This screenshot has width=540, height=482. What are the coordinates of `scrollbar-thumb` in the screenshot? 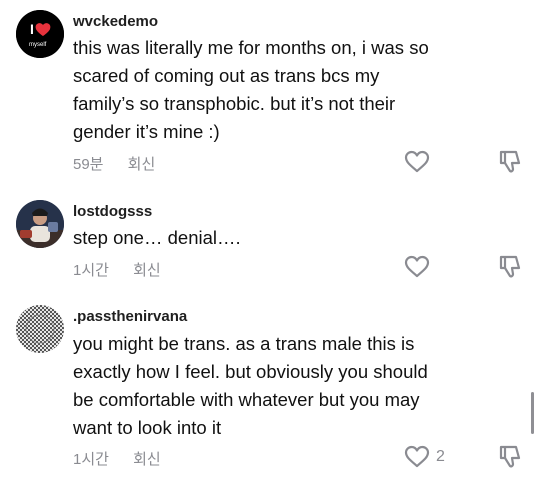 It's located at (532, 413).